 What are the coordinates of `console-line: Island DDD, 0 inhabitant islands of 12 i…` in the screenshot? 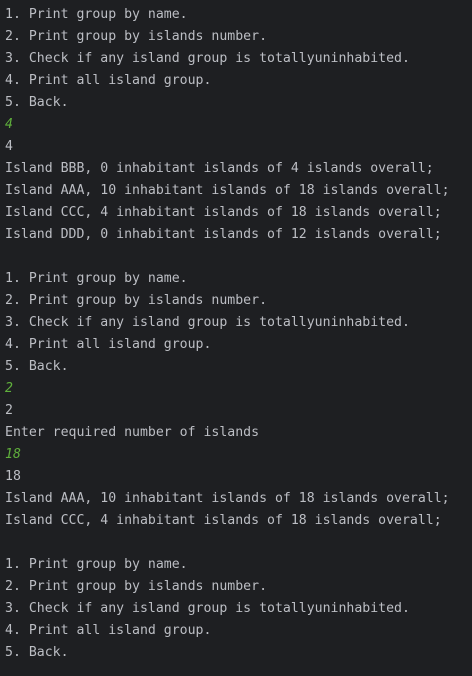 It's located at (223, 234).